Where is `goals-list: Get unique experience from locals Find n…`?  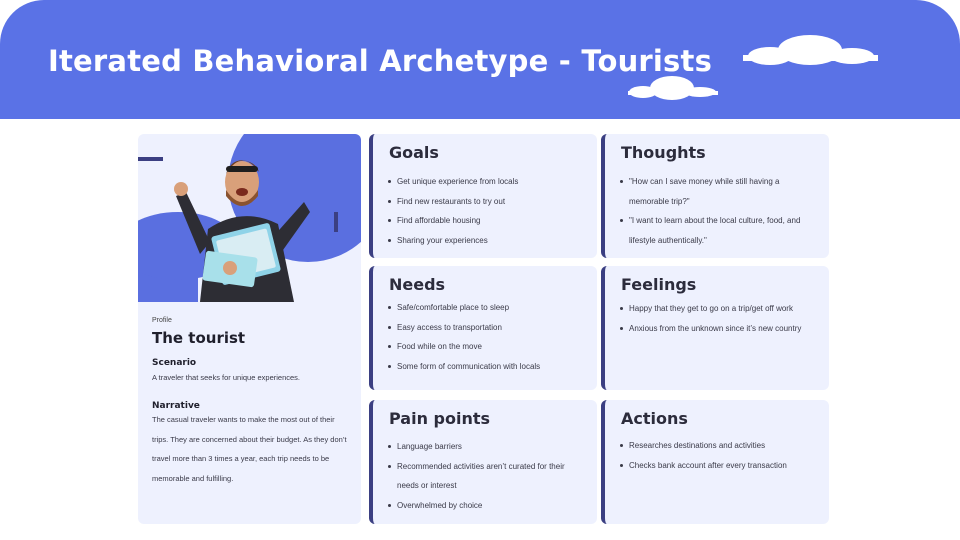
goals-list: Get unique experience from locals Find n… is located at coordinates (485, 211).